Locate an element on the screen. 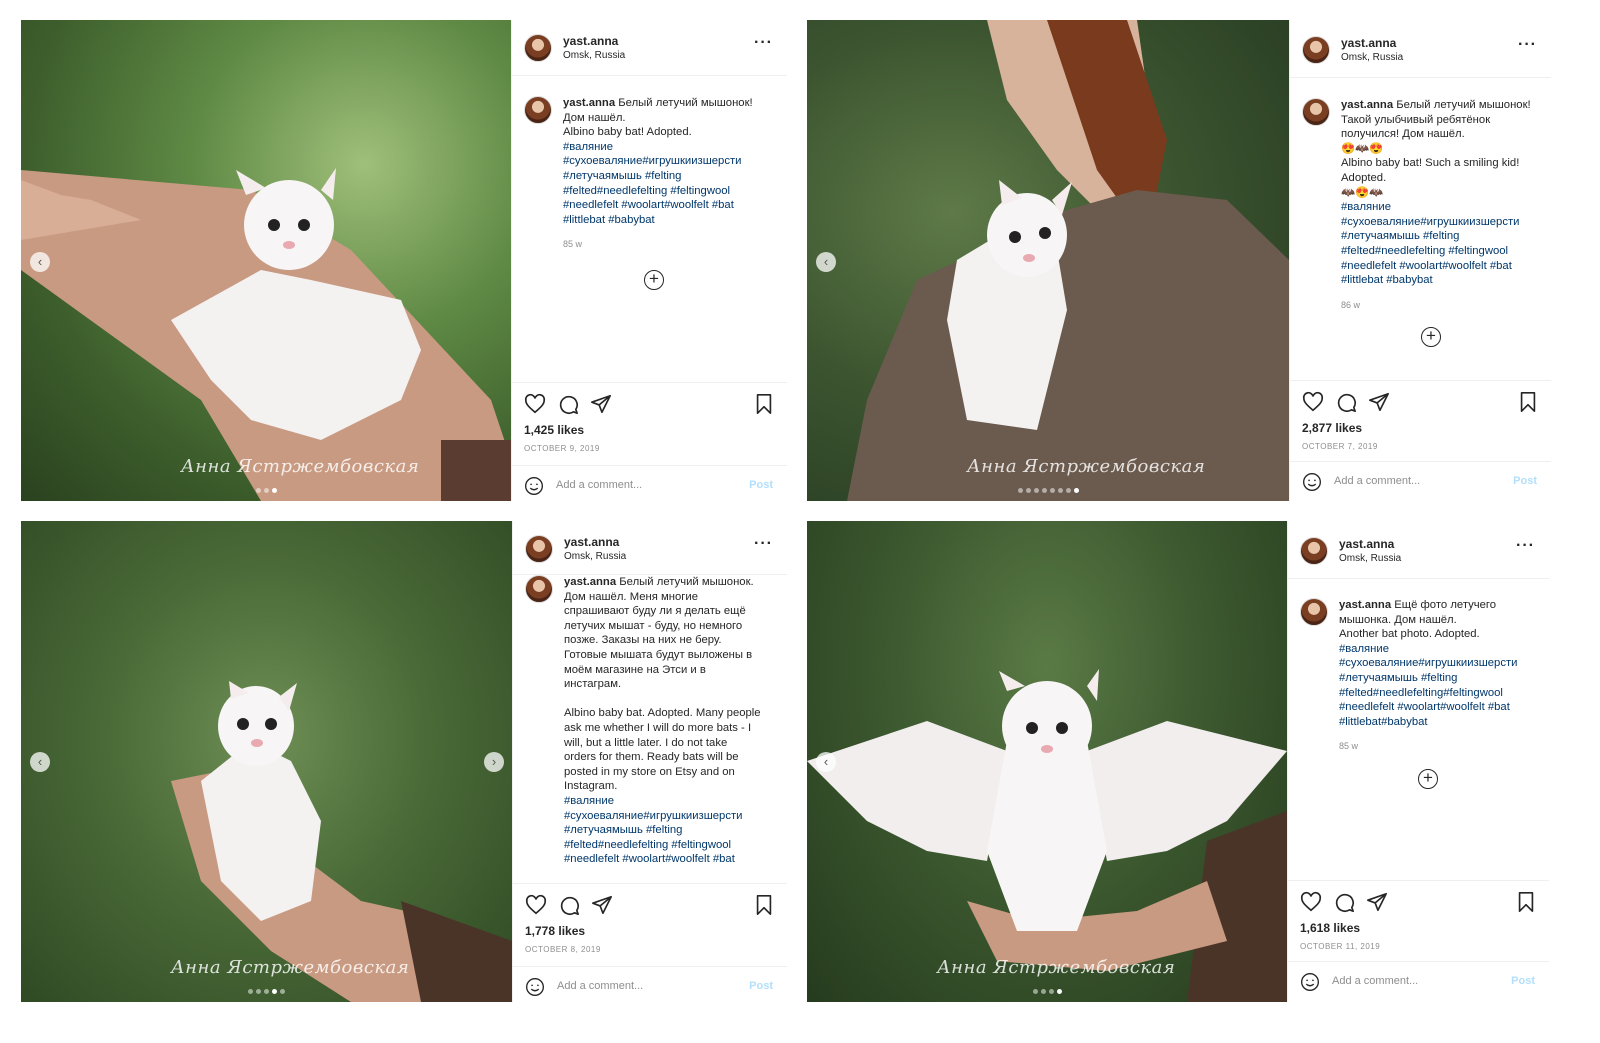  post-photo: ‹ › Анна Ястржембовская is located at coordinates (266, 761).